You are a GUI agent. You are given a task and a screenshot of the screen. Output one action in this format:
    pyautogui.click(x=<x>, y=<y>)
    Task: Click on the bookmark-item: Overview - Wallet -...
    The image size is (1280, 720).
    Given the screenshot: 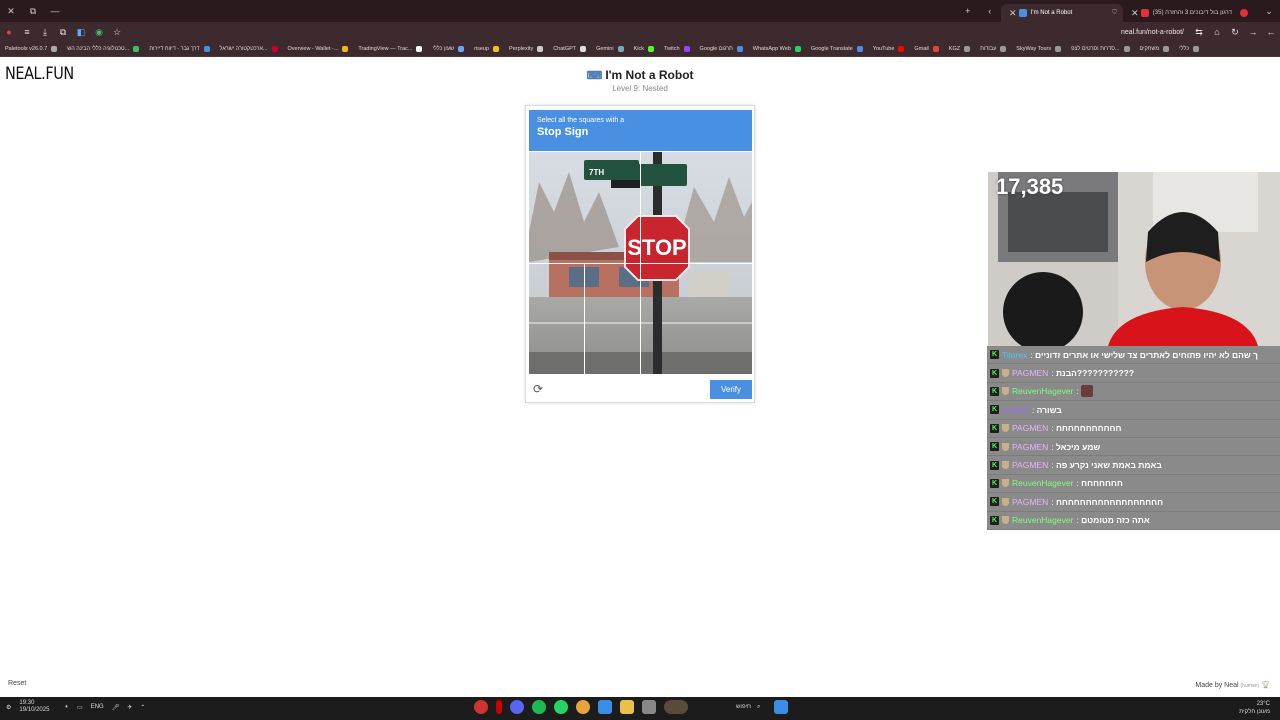 What is the action you would take?
    pyautogui.click(x=318, y=49)
    